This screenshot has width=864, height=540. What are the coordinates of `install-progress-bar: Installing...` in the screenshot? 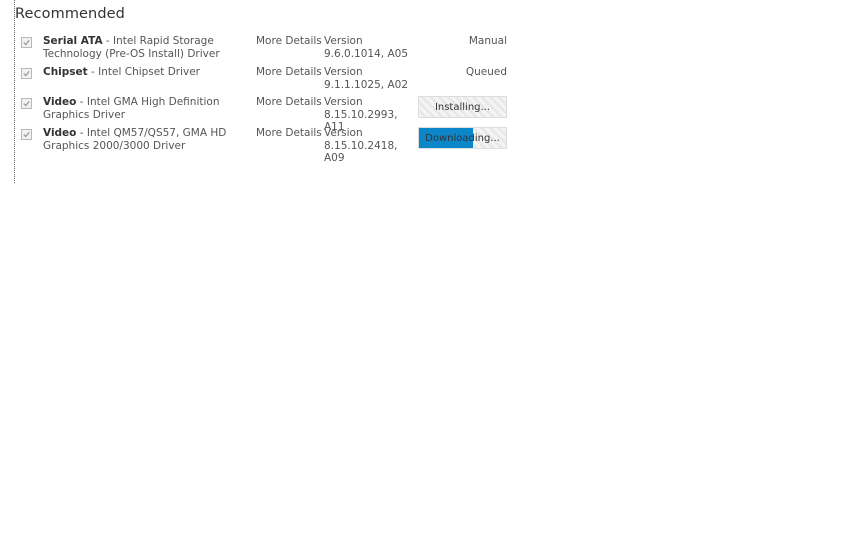 It's located at (462, 107).